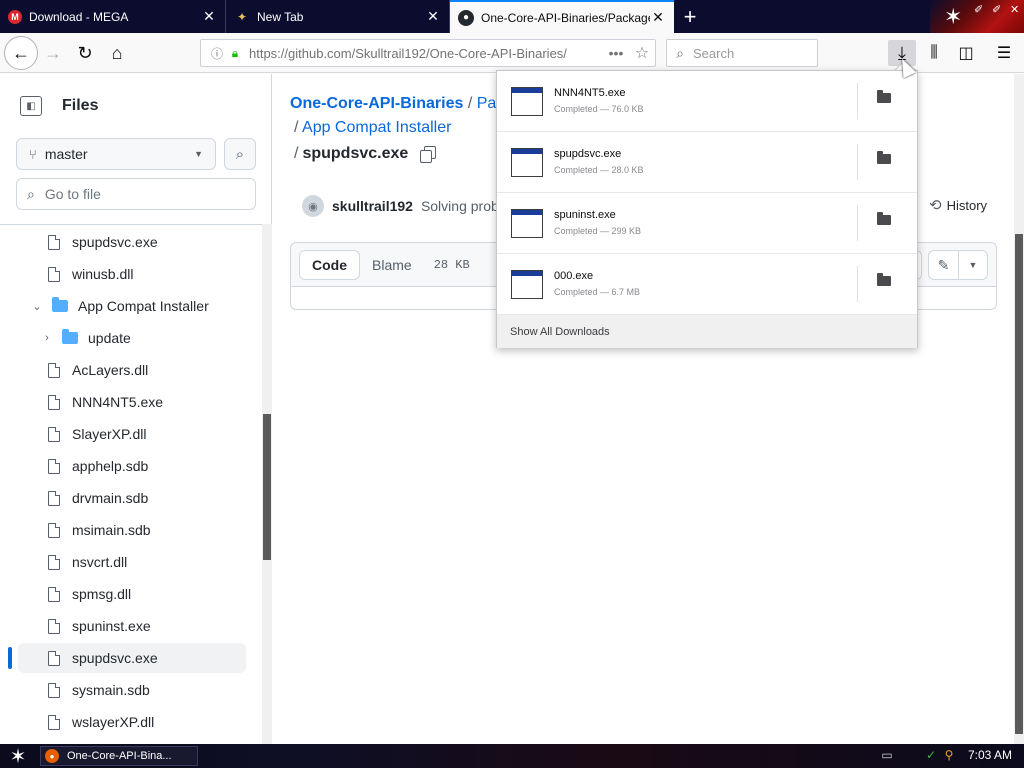 This screenshot has width=1024, height=768. I want to click on download-item: spupdsvc.exe Completed — 28.0 KB, so click(707, 162).